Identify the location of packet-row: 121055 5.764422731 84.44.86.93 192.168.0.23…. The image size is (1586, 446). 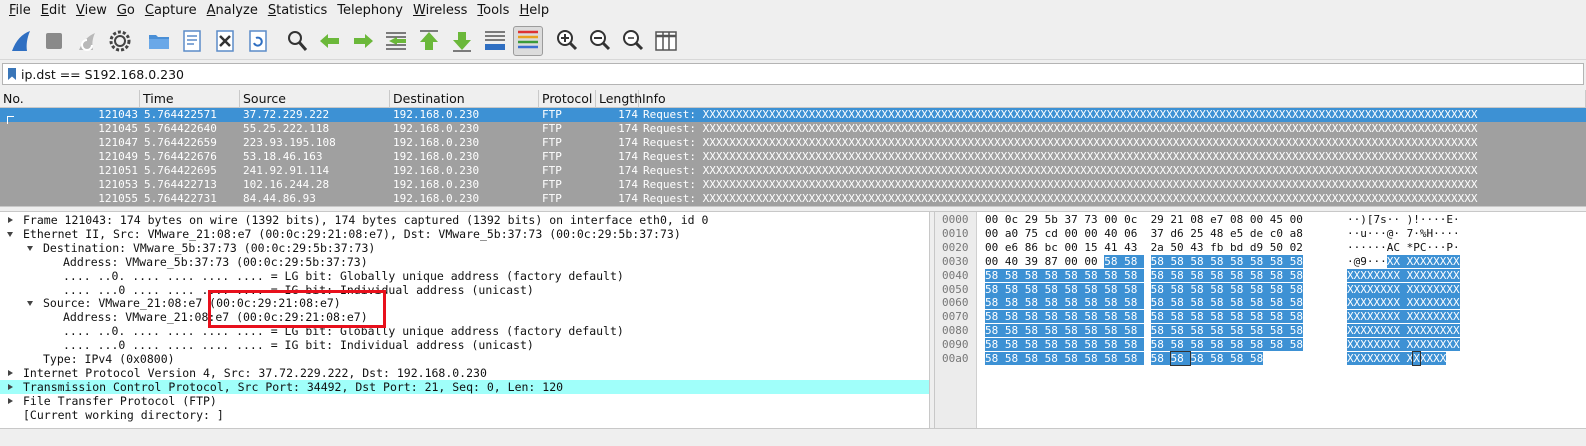
(793, 199).